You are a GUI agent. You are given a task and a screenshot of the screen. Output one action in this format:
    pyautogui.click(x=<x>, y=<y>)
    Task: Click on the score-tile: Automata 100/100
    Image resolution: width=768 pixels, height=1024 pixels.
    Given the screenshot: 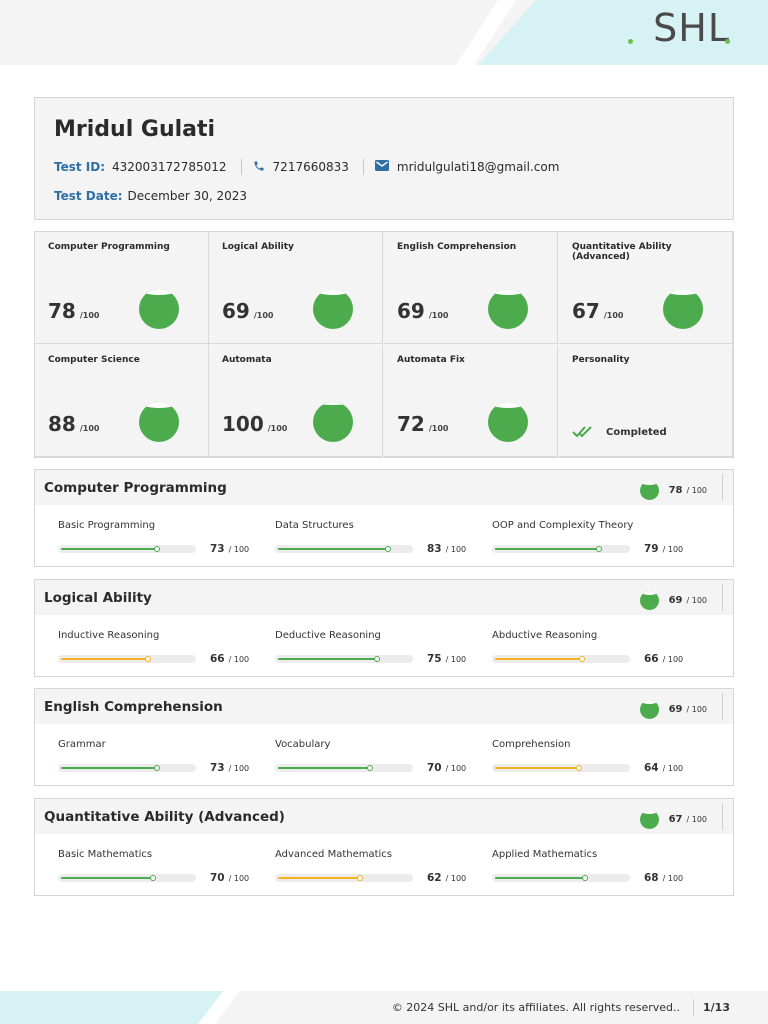 What is the action you would take?
    pyautogui.click(x=296, y=401)
    